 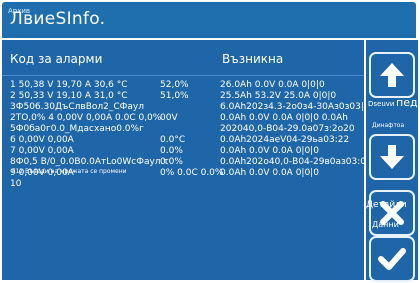 I want to click on page-title: ЛвиеSInfo., so click(x=58, y=19).